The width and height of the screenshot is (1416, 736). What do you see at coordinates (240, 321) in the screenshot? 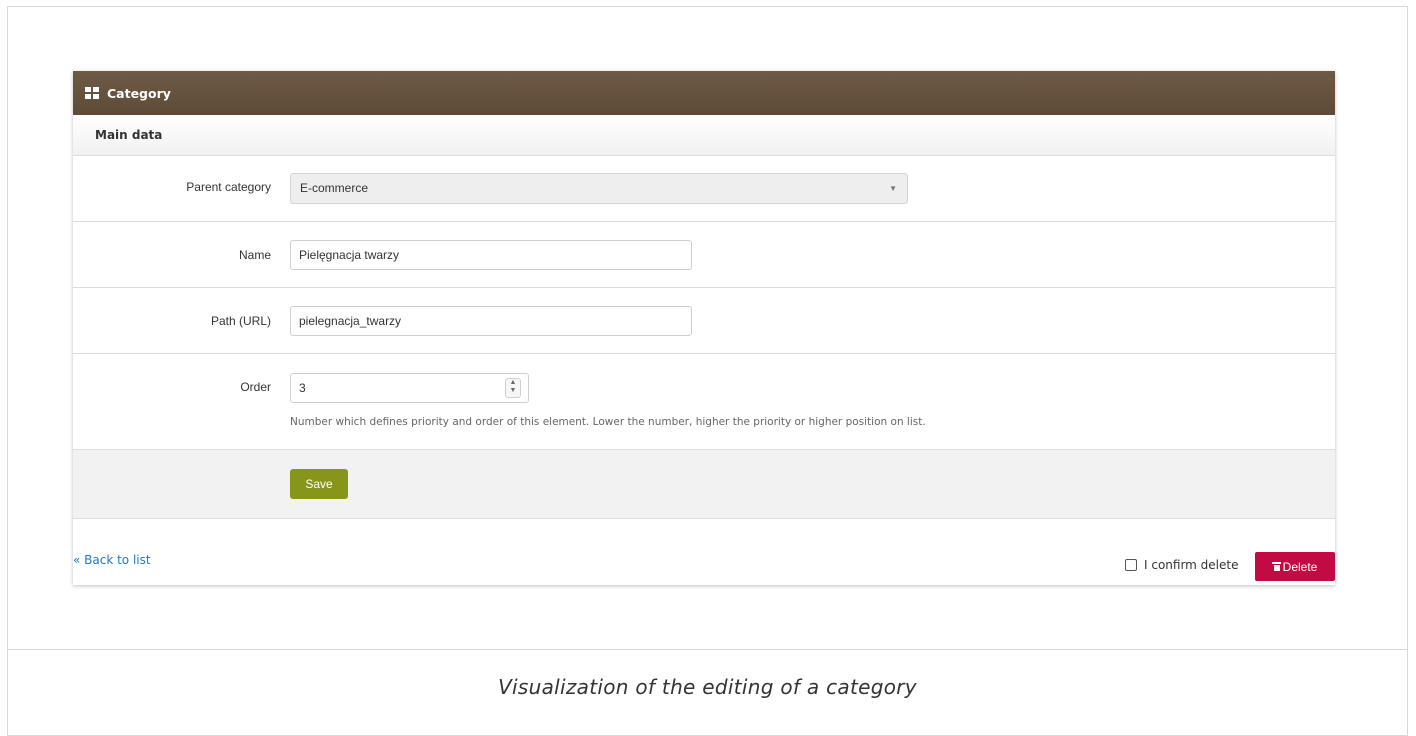
I see `path-label: Path (URL)` at bounding box center [240, 321].